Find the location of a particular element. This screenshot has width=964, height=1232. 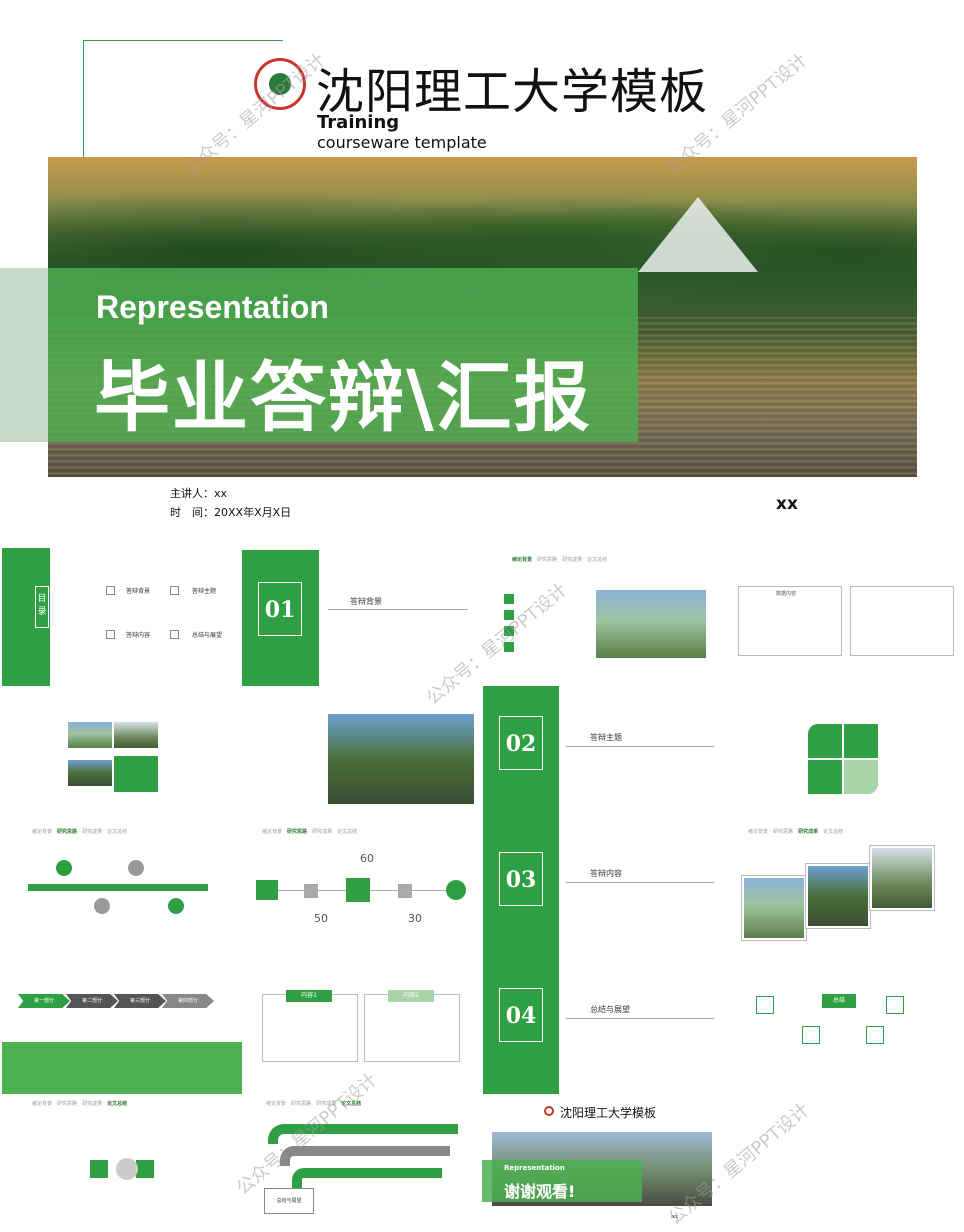

home-icon is located at coordinates (456, 890).